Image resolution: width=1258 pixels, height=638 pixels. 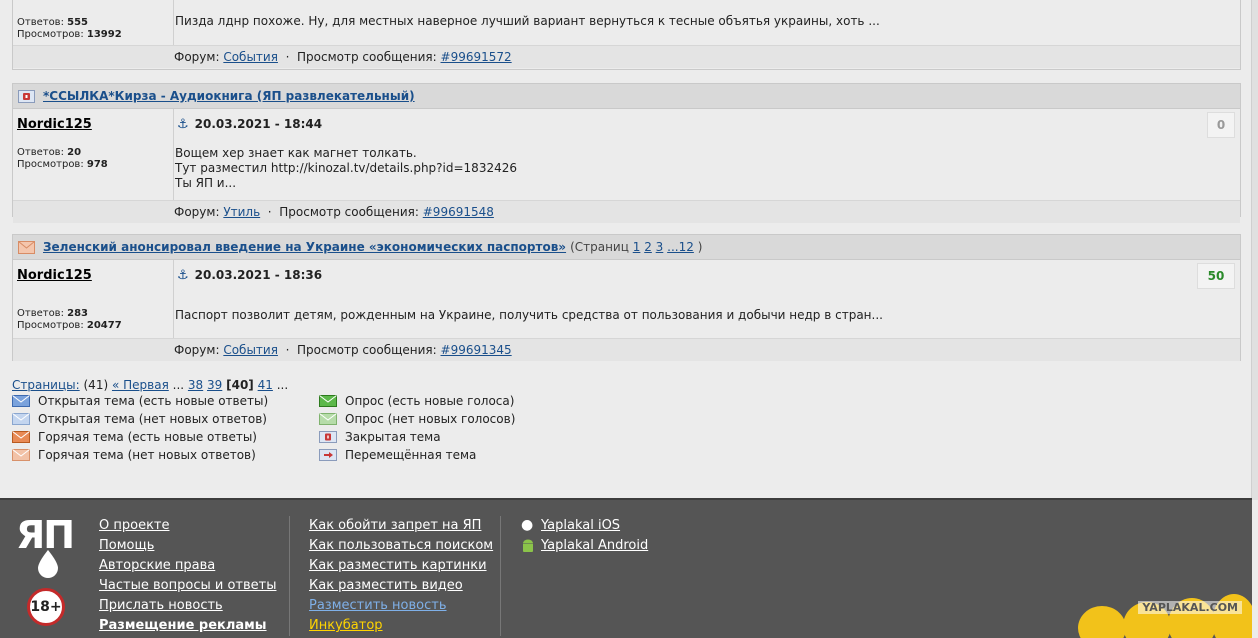 I want to click on message-link: #99691572, so click(x=476, y=57).